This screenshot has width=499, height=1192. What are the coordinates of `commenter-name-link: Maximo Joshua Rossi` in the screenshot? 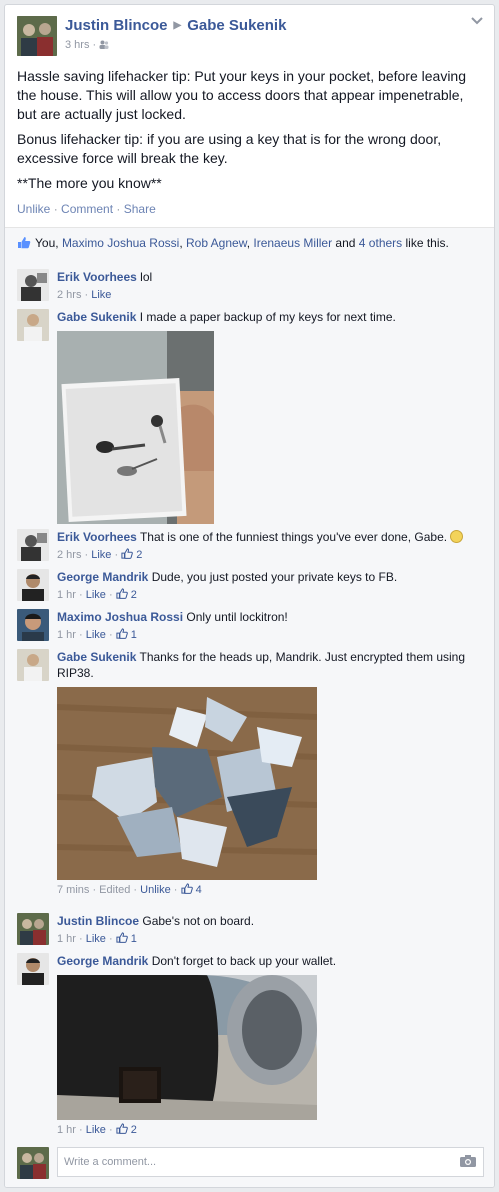 It's located at (120, 617).